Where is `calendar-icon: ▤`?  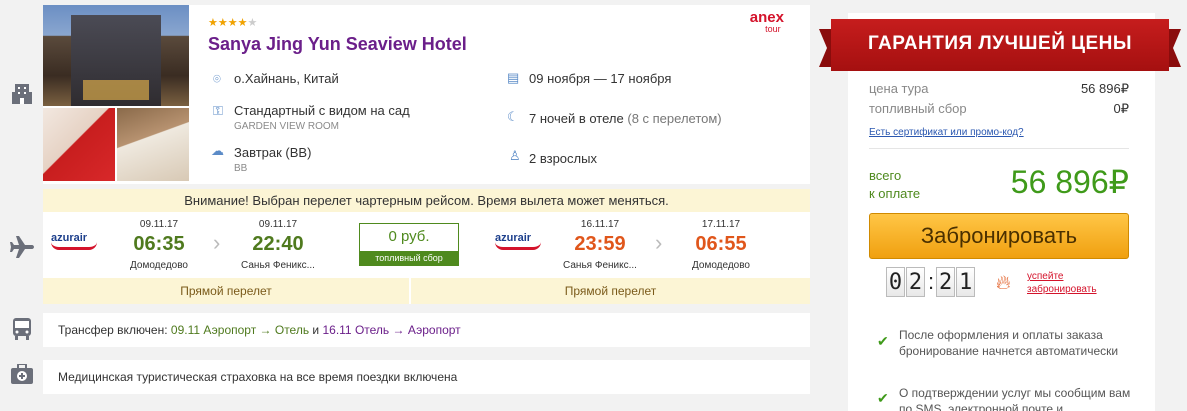
calendar-icon: ▤ is located at coordinates (513, 77).